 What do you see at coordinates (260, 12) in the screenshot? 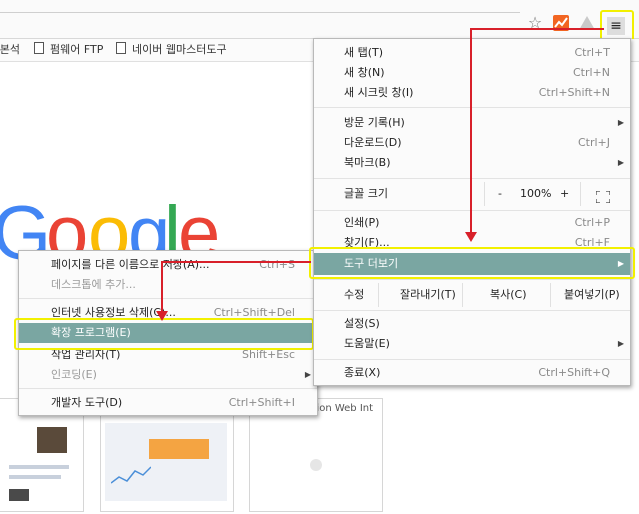
I see `address-bar` at bounding box center [260, 12].